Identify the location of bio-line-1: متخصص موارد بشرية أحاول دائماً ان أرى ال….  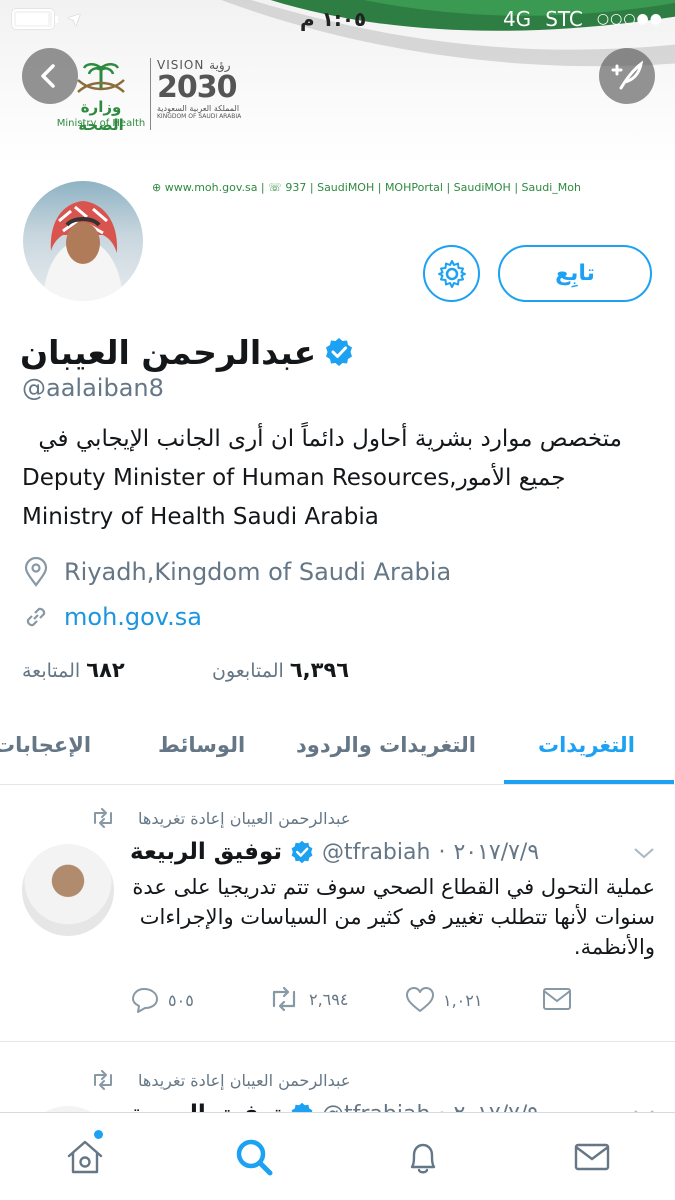
(330, 439).